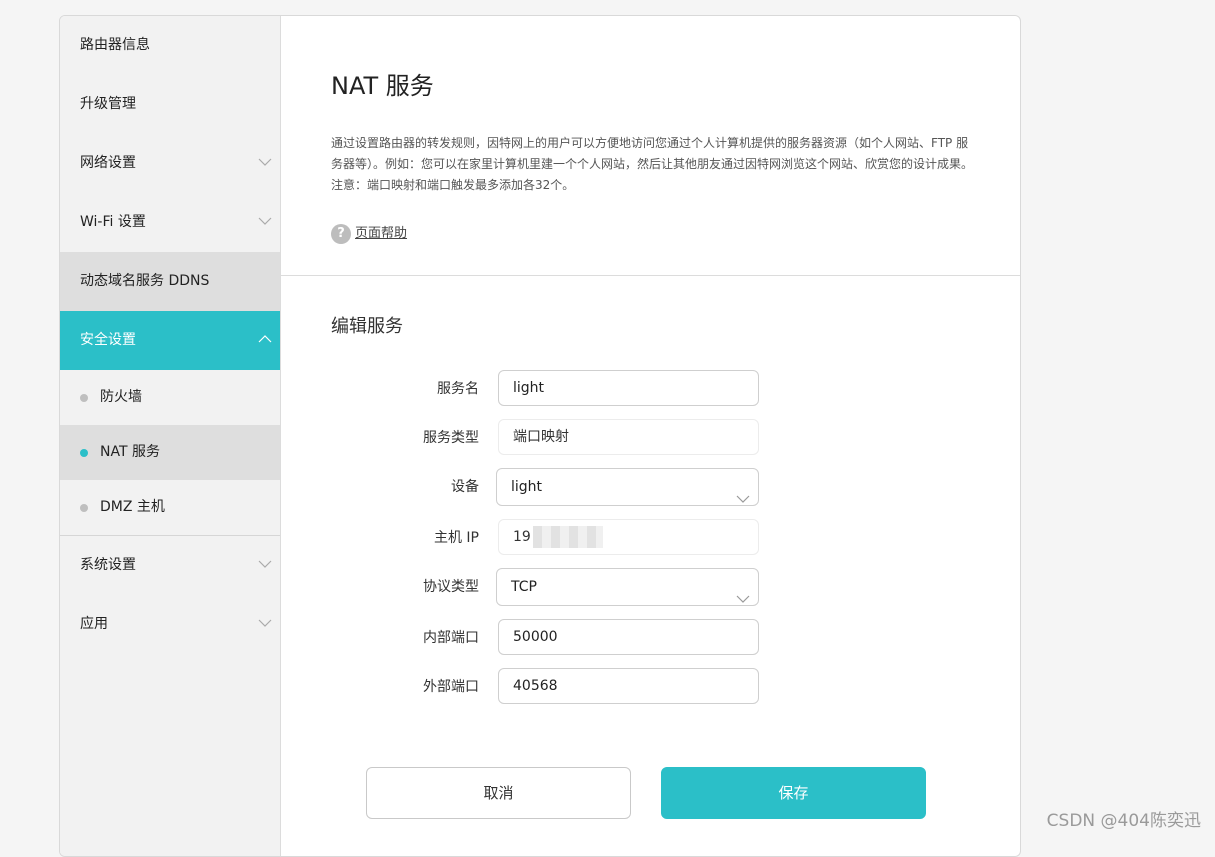 The height and width of the screenshot is (857, 1215). What do you see at coordinates (265, 339) in the screenshot?
I see `chevron-up-icon` at bounding box center [265, 339].